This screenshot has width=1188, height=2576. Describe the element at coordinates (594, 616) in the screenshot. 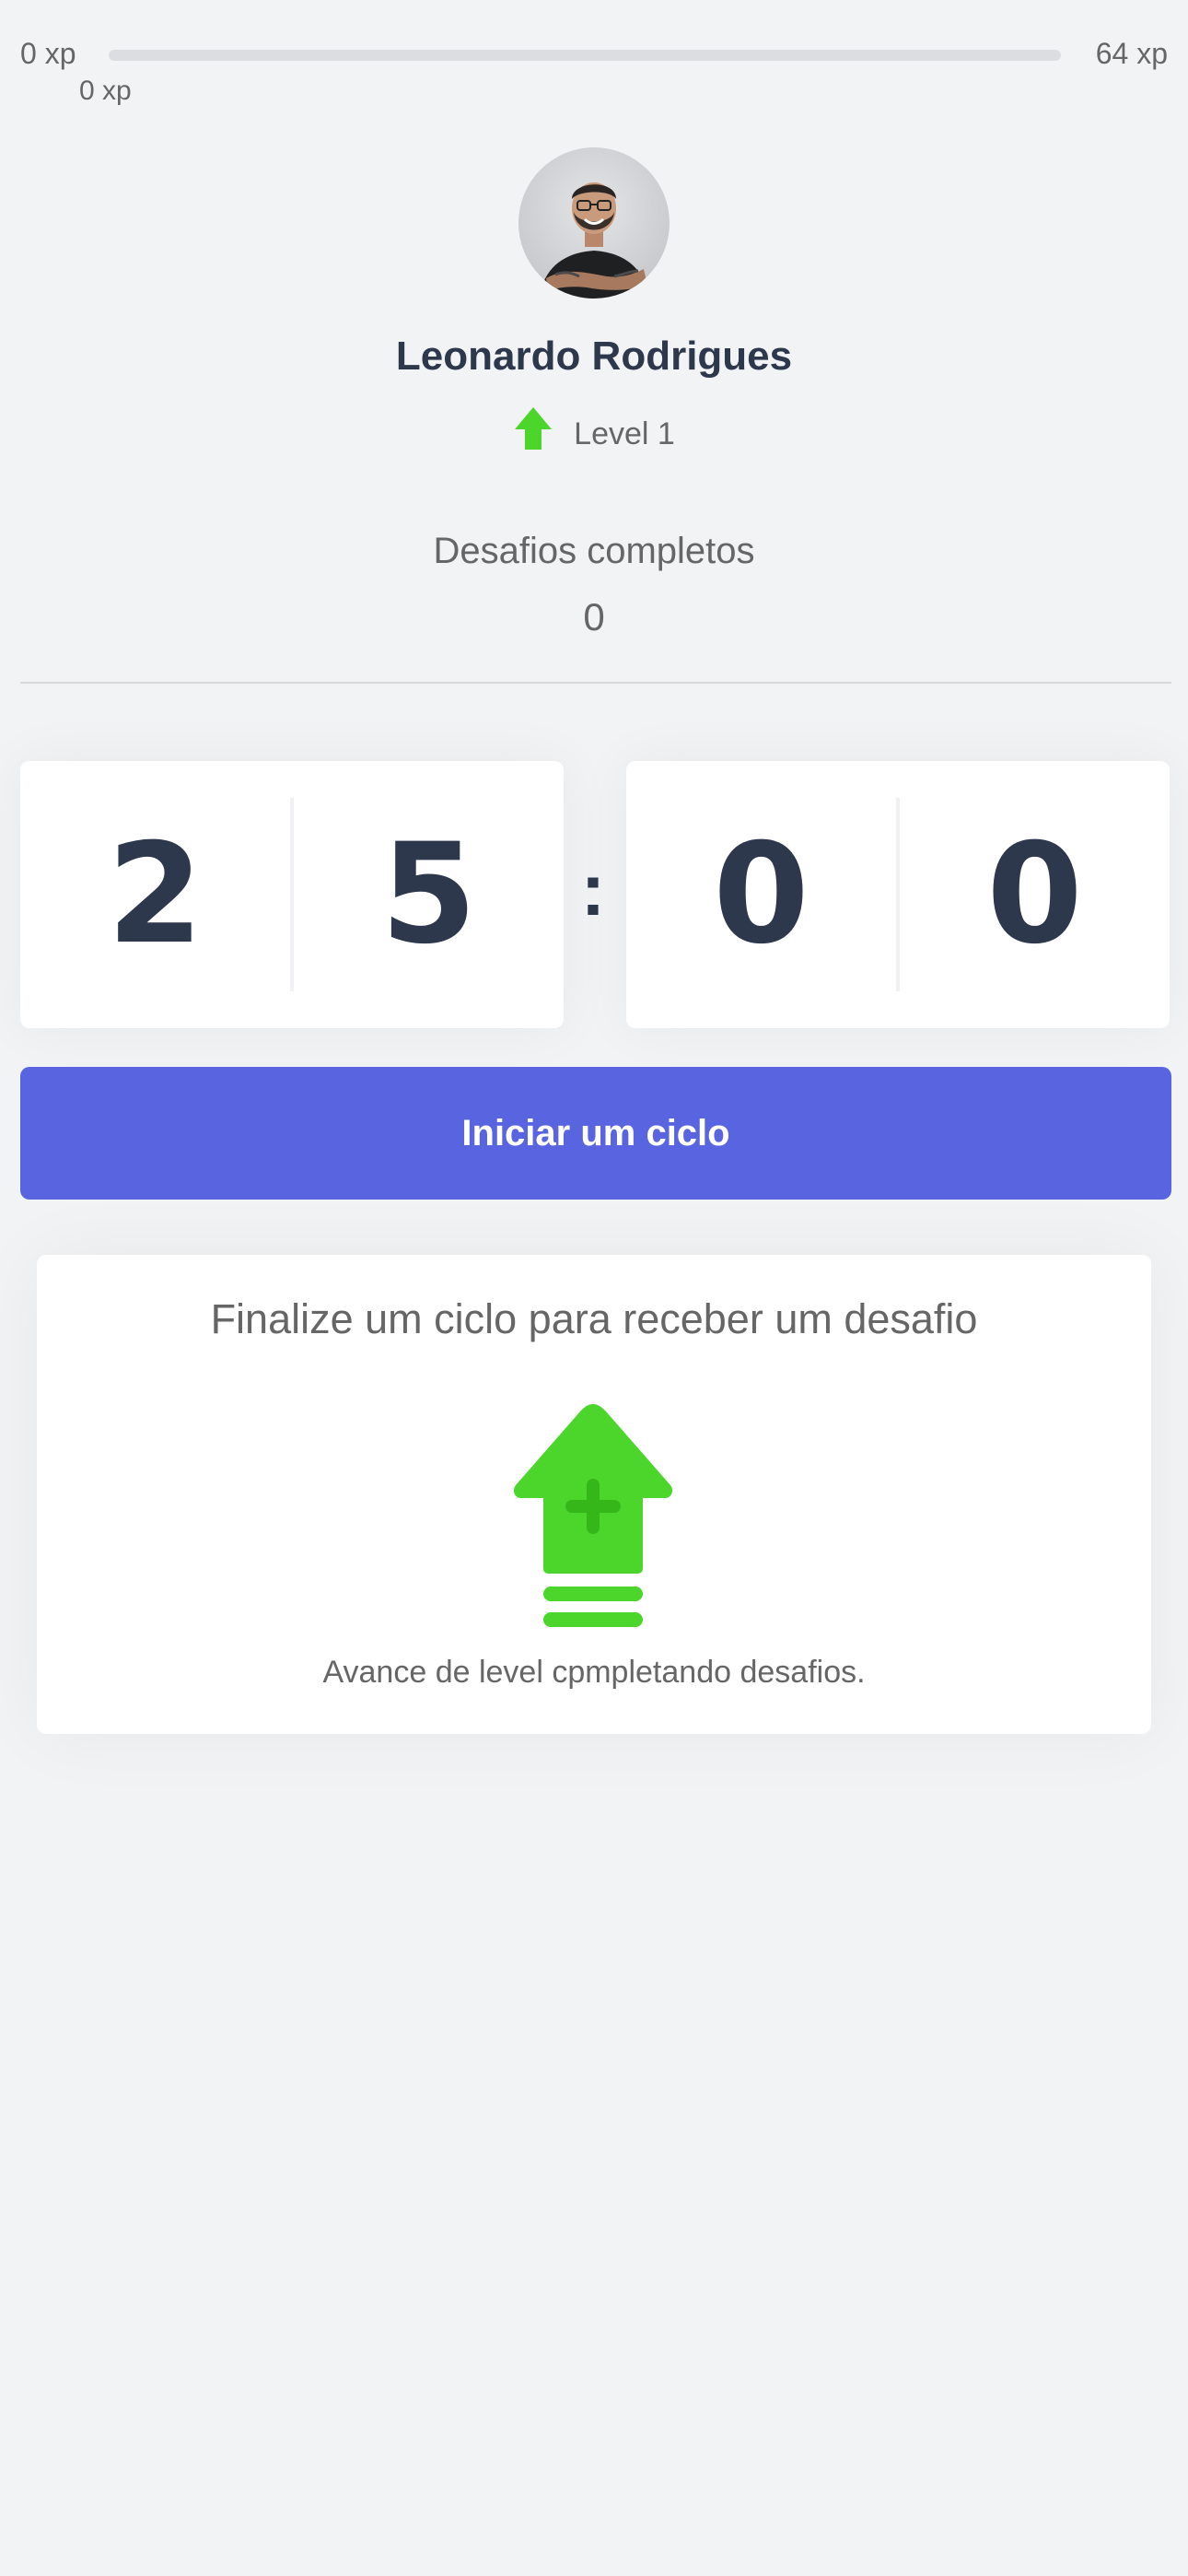

I see `completed-challenges-count: 0` at that location.